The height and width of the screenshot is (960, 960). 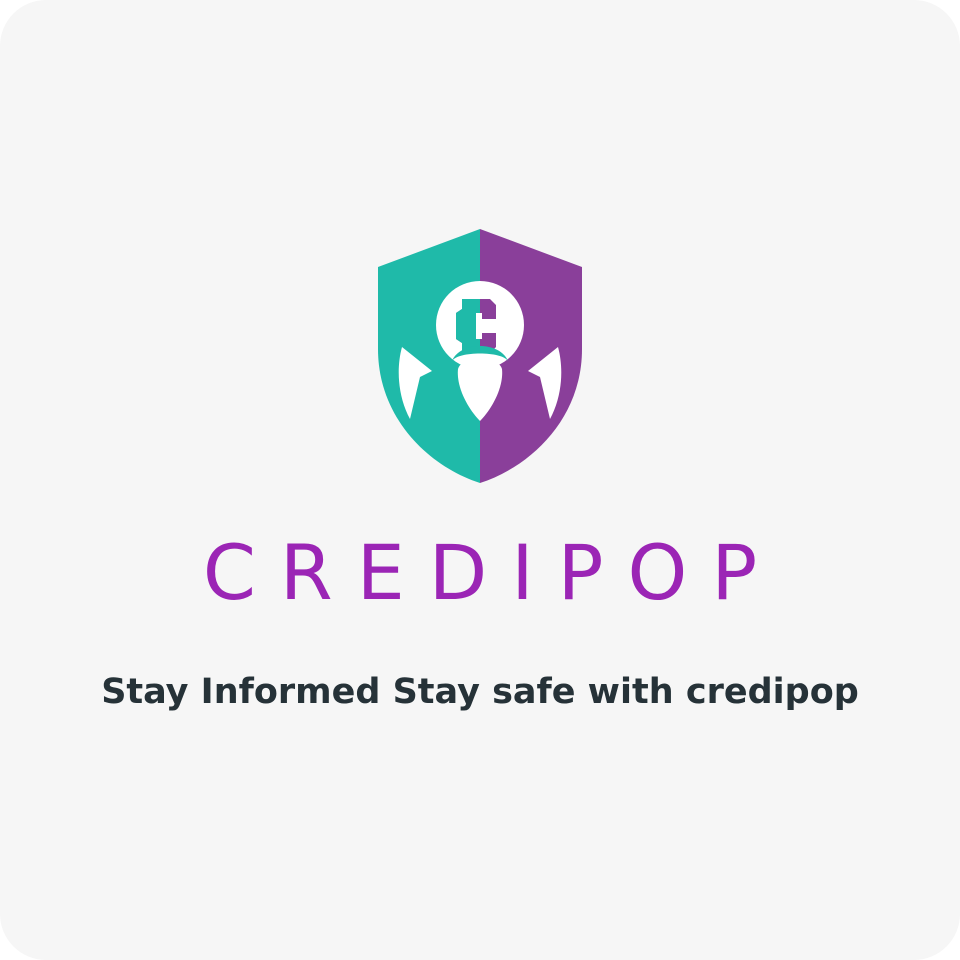 What do you see at coordinates (492, 572) in the screenshot?
I see `brand-name: CREDIPOP` at bounding box center [492, 572].